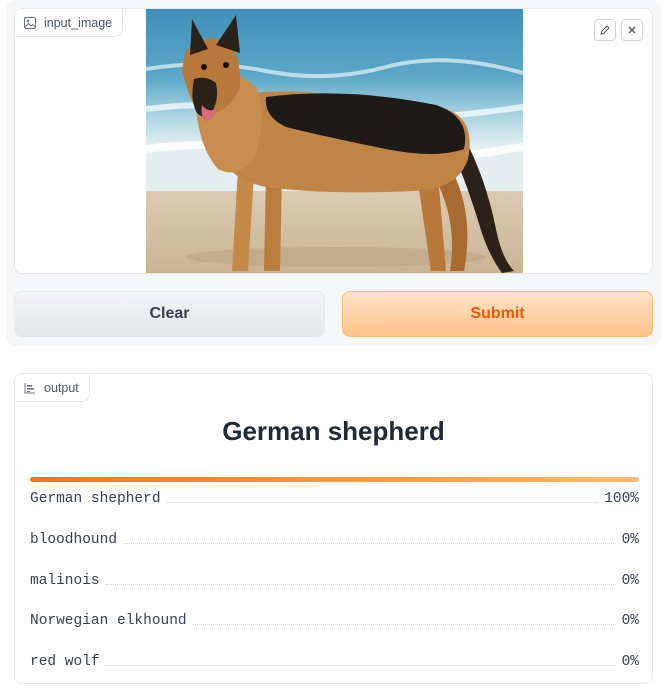  I want to click on submit-button: Submit, so click(497, 314).